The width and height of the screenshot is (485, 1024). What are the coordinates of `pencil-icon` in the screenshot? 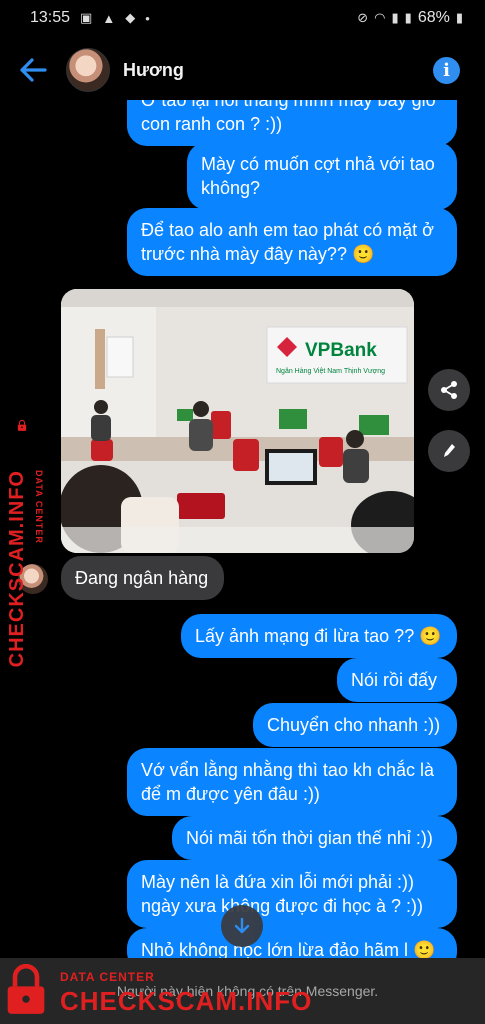 It's located at (449, 450).